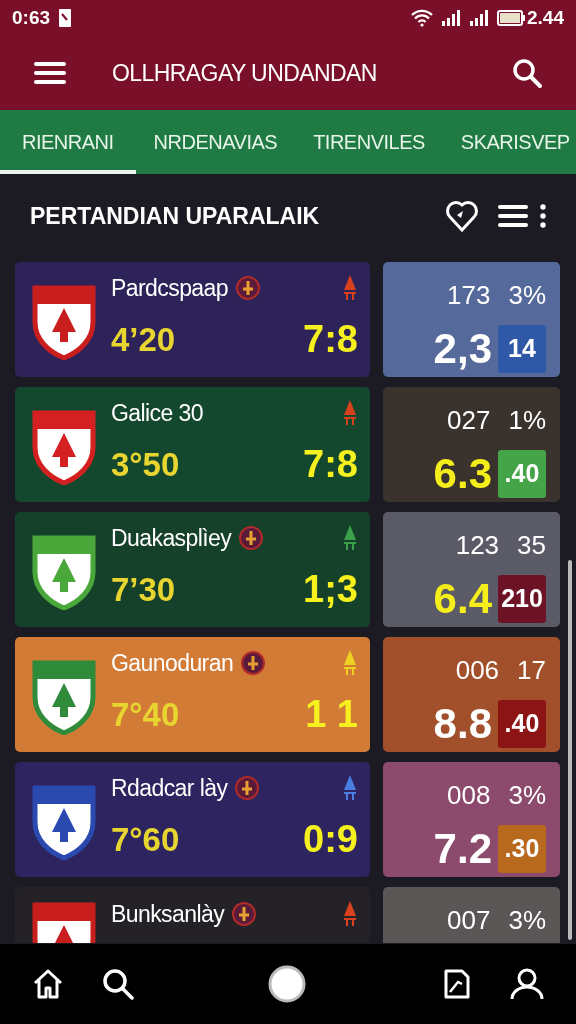  Describe the element at coordinates (175, 216) in the screenshot. I see `section-title: PERTANDIAN UPARALAIK` at that location.